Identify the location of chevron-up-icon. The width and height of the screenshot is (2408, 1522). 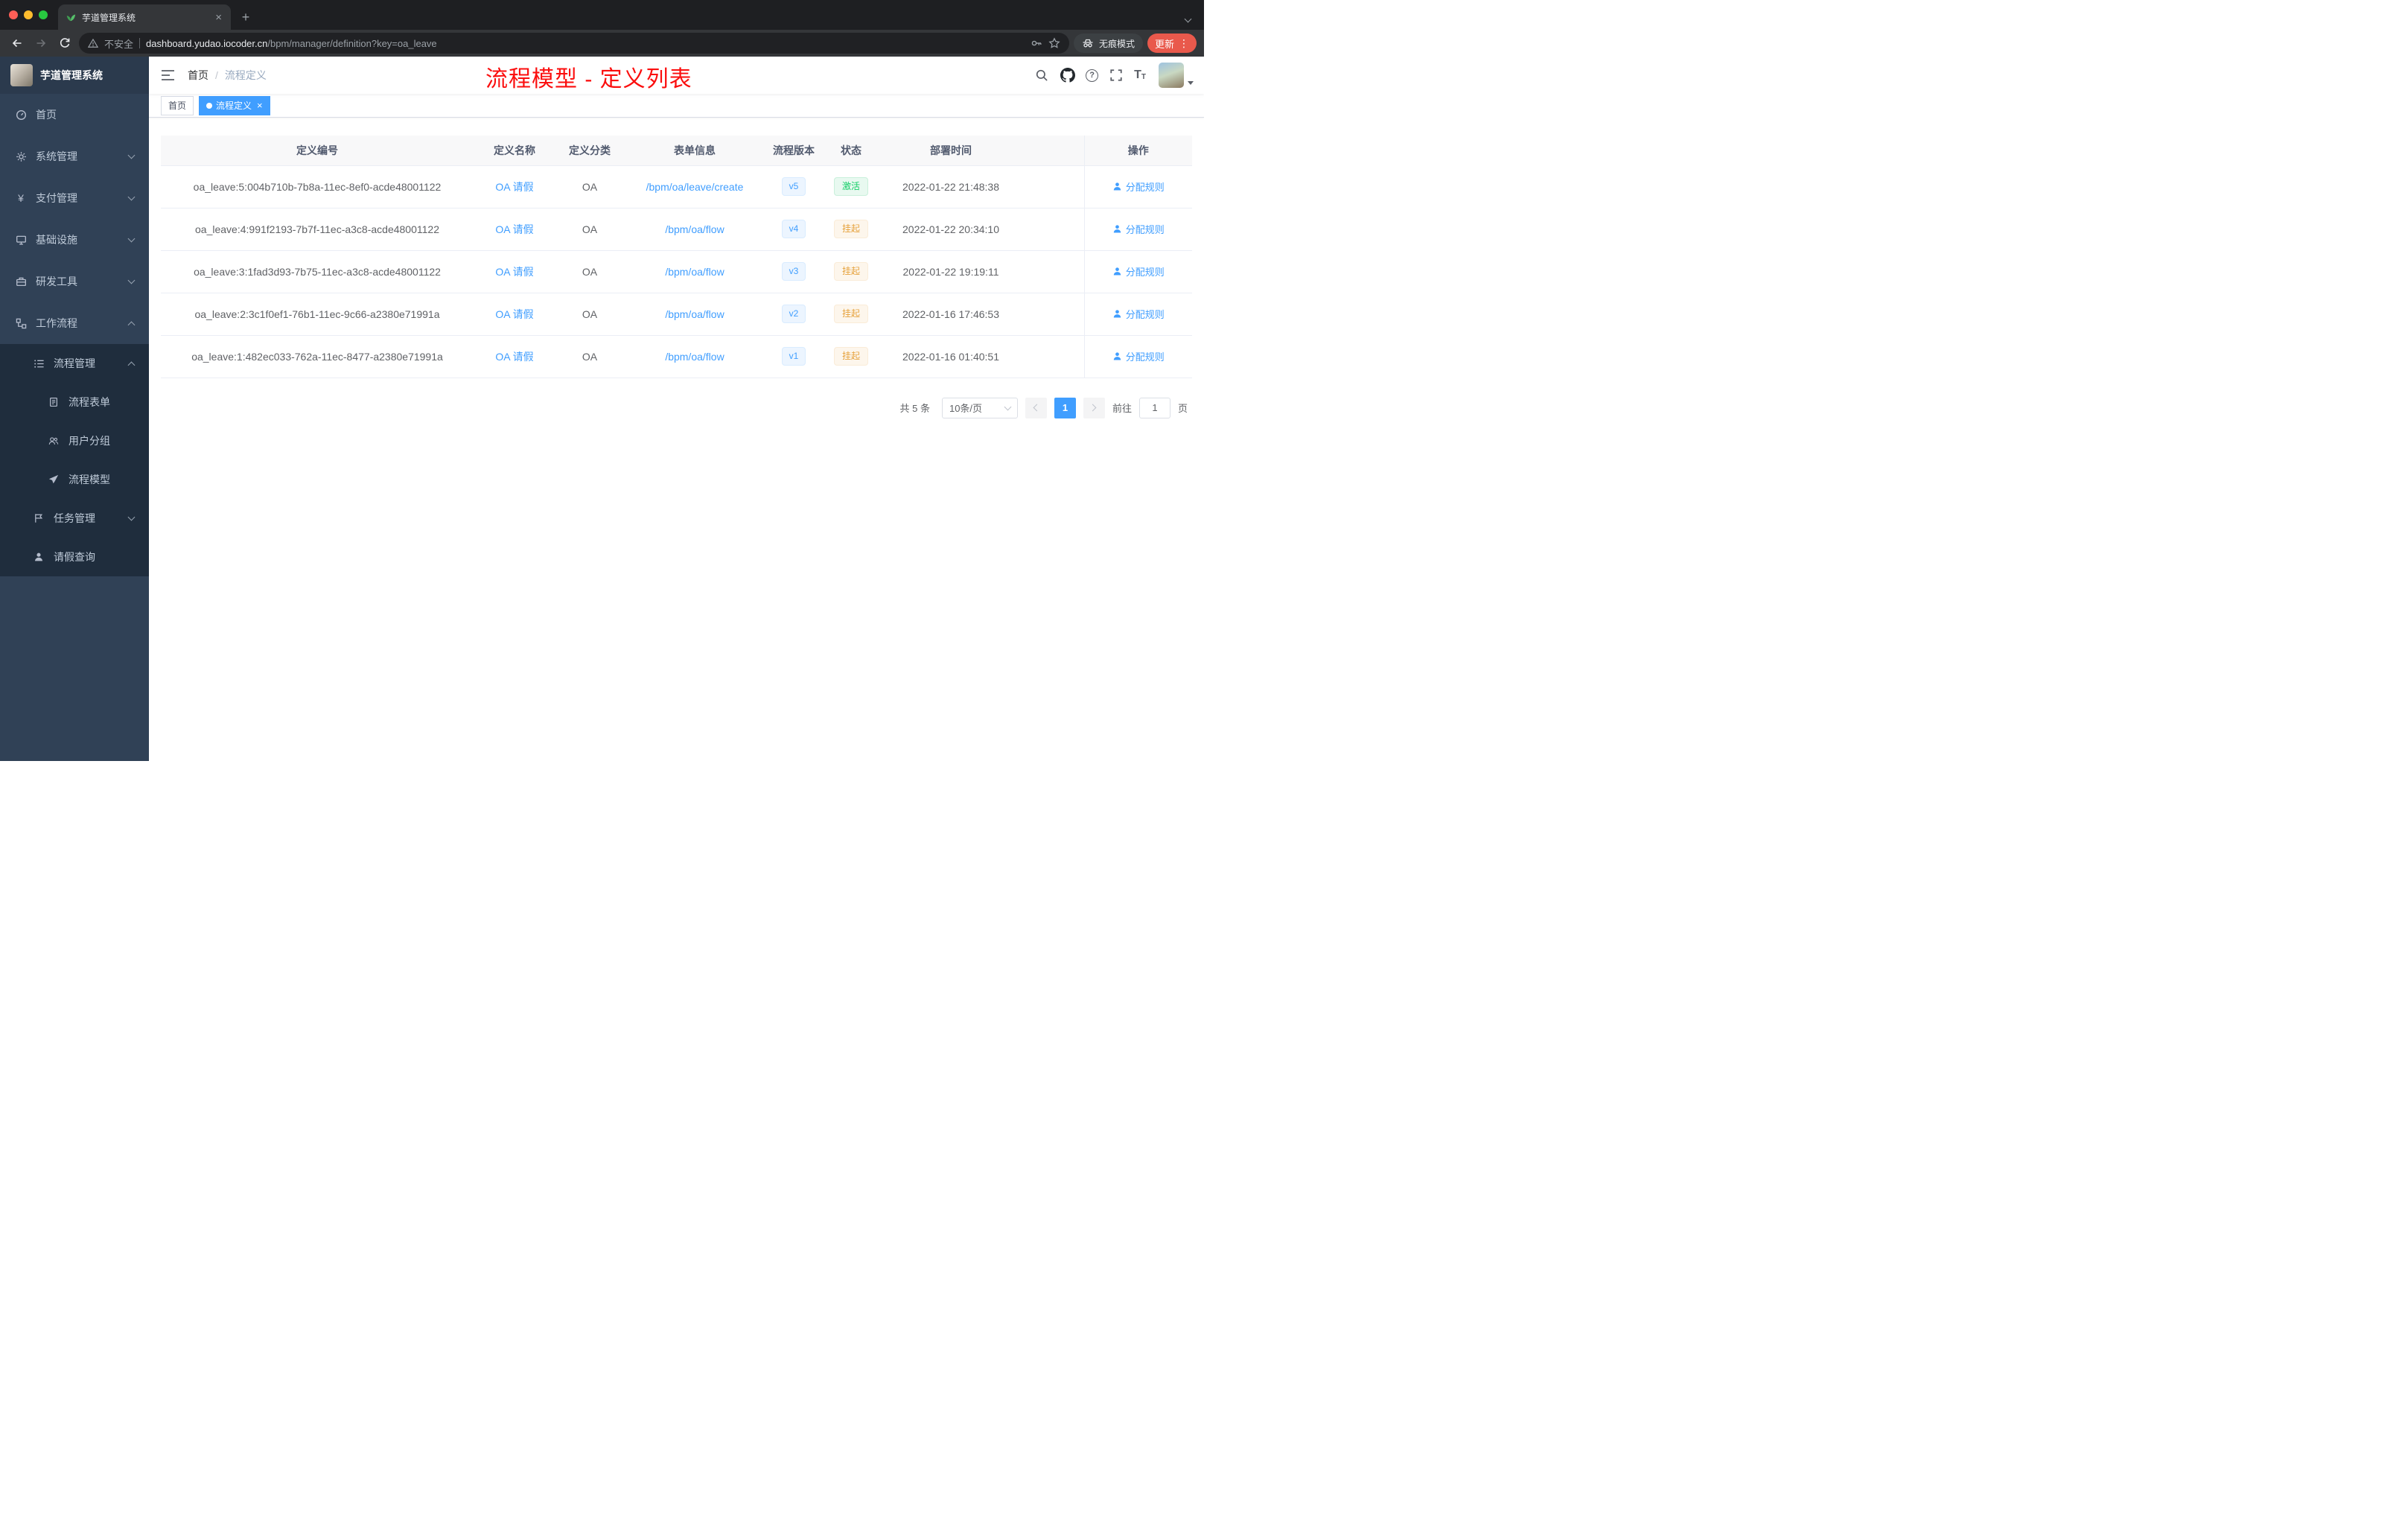
(131, 324).